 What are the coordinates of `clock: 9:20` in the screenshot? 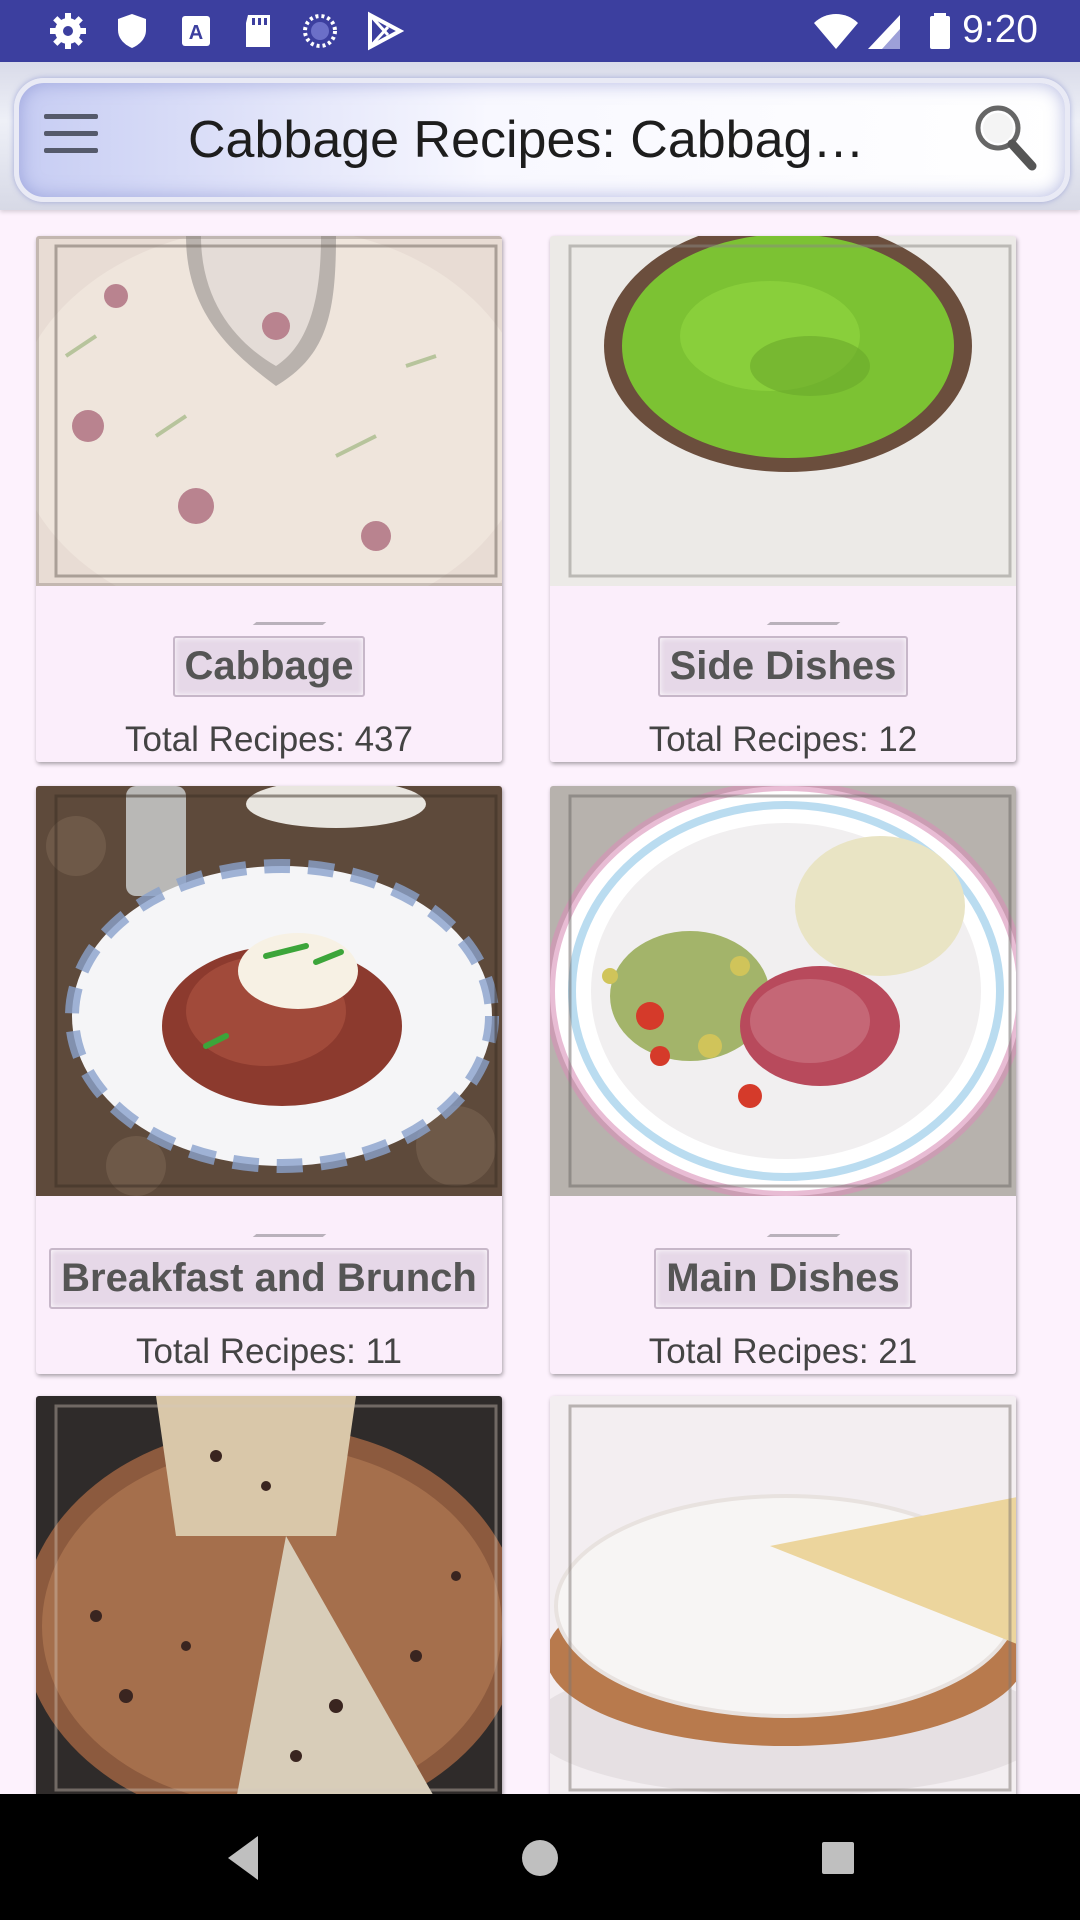 It's located at (1000, 29).